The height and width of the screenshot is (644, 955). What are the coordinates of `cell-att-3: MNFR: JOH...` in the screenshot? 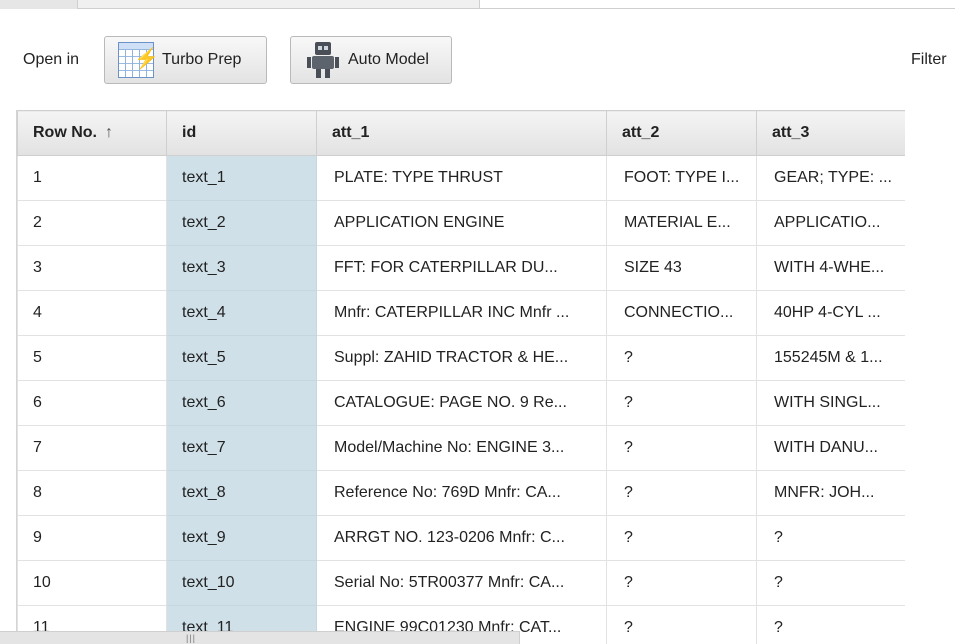 It's located at (830, 493).